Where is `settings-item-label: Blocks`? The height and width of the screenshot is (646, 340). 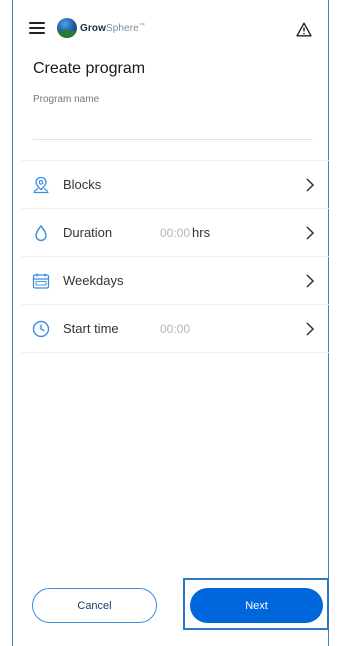
settings-item-label: Blocks is located at coordinates (82, 184).